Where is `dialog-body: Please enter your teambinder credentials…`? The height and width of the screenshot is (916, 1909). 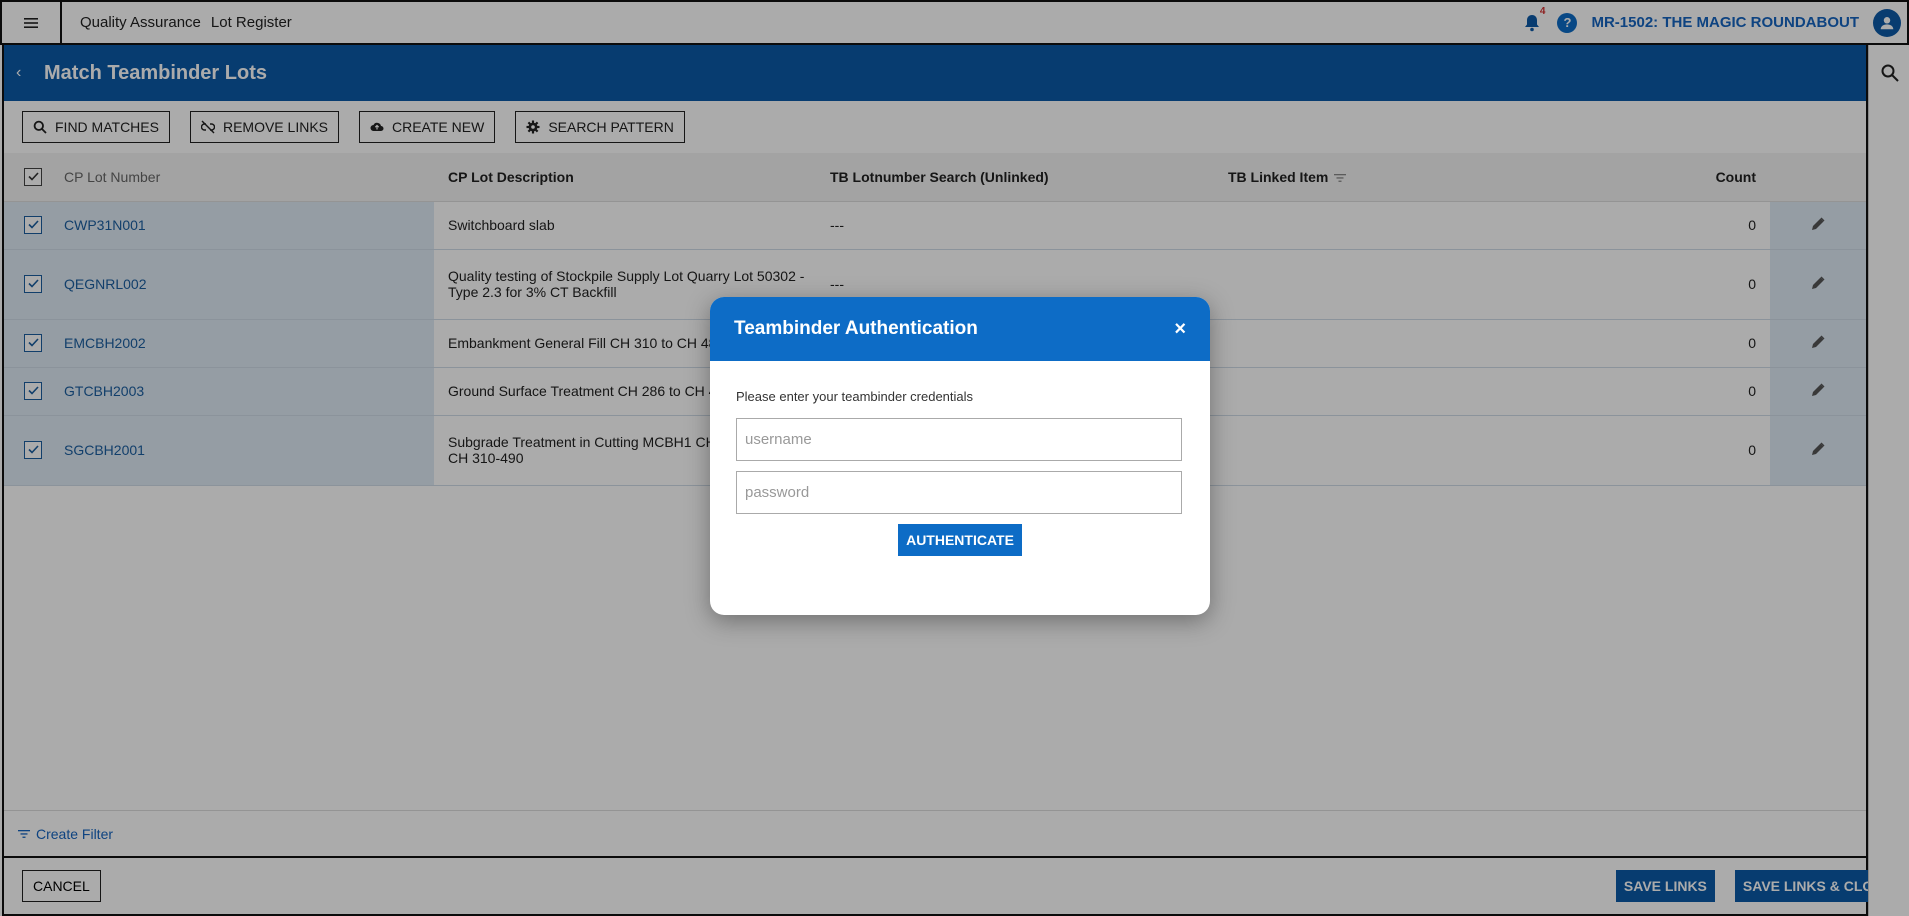 dialog-body: Please enter your teambinder credentials… is located at coordinates (960, 472).